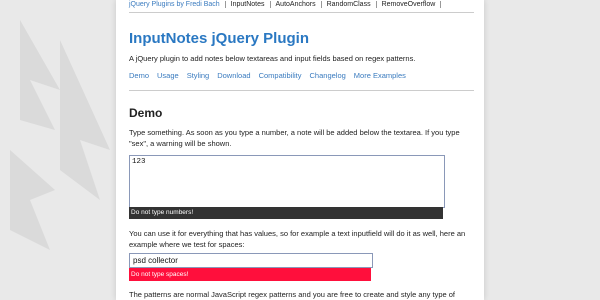 This screenshot has width=600, height=300. What do you see at coordinates (409, 4) in the screenshot?
I see `top-nav-item-removeoverflow: RemoveOverflow` at bounding box center [409, 4].